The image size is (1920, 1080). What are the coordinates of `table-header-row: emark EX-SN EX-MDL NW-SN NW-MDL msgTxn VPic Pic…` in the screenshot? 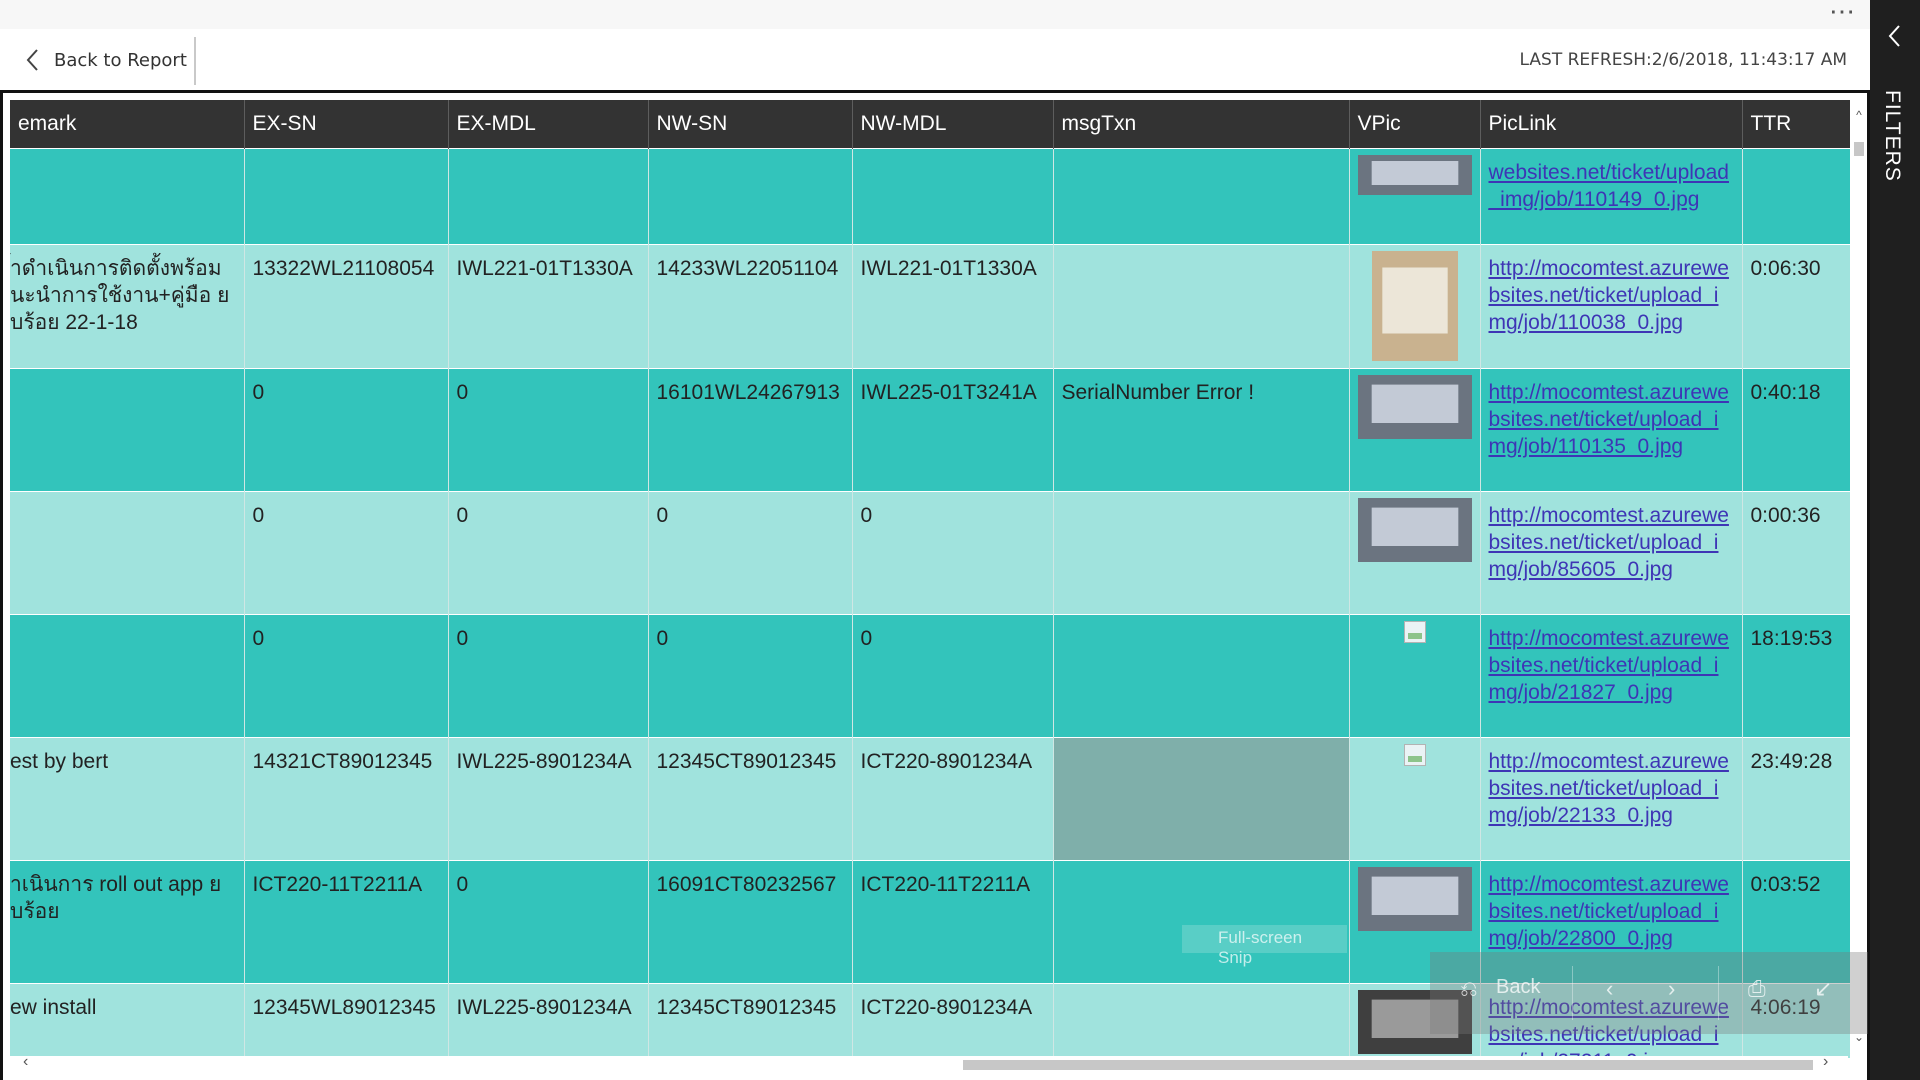 It's located at (930, 124).